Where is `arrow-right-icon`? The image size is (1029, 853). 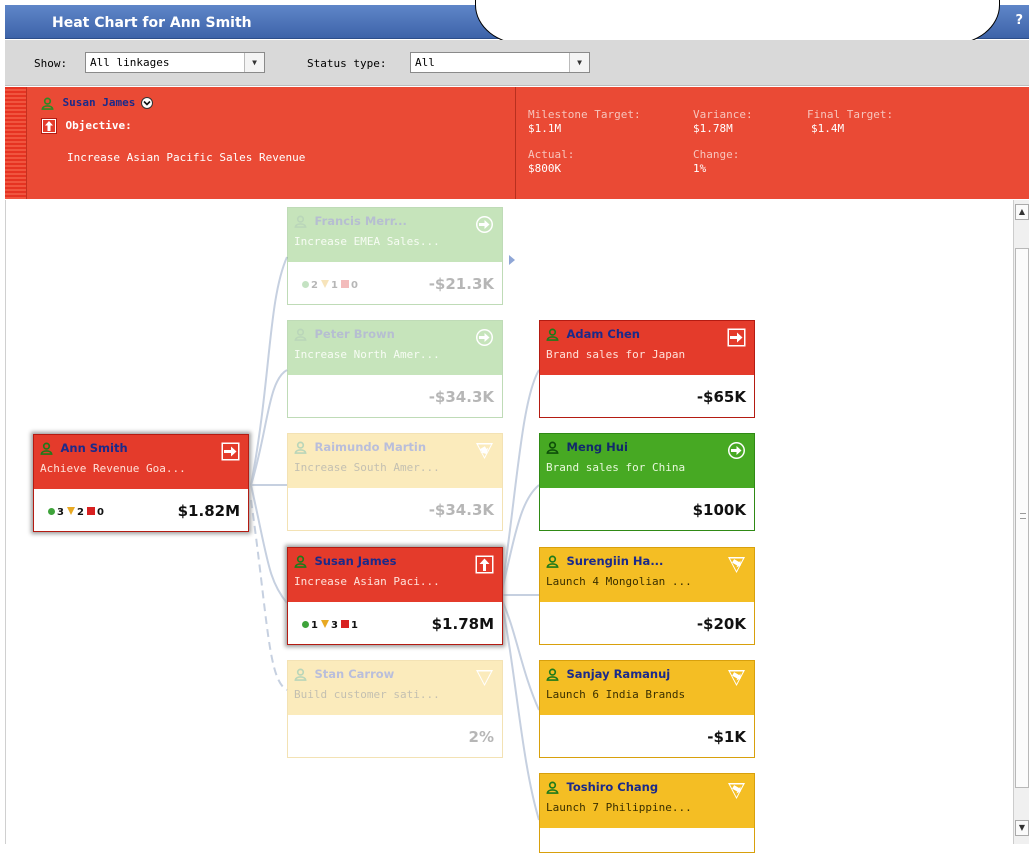
arrow-right-icon is located at coordinates (230, 451).